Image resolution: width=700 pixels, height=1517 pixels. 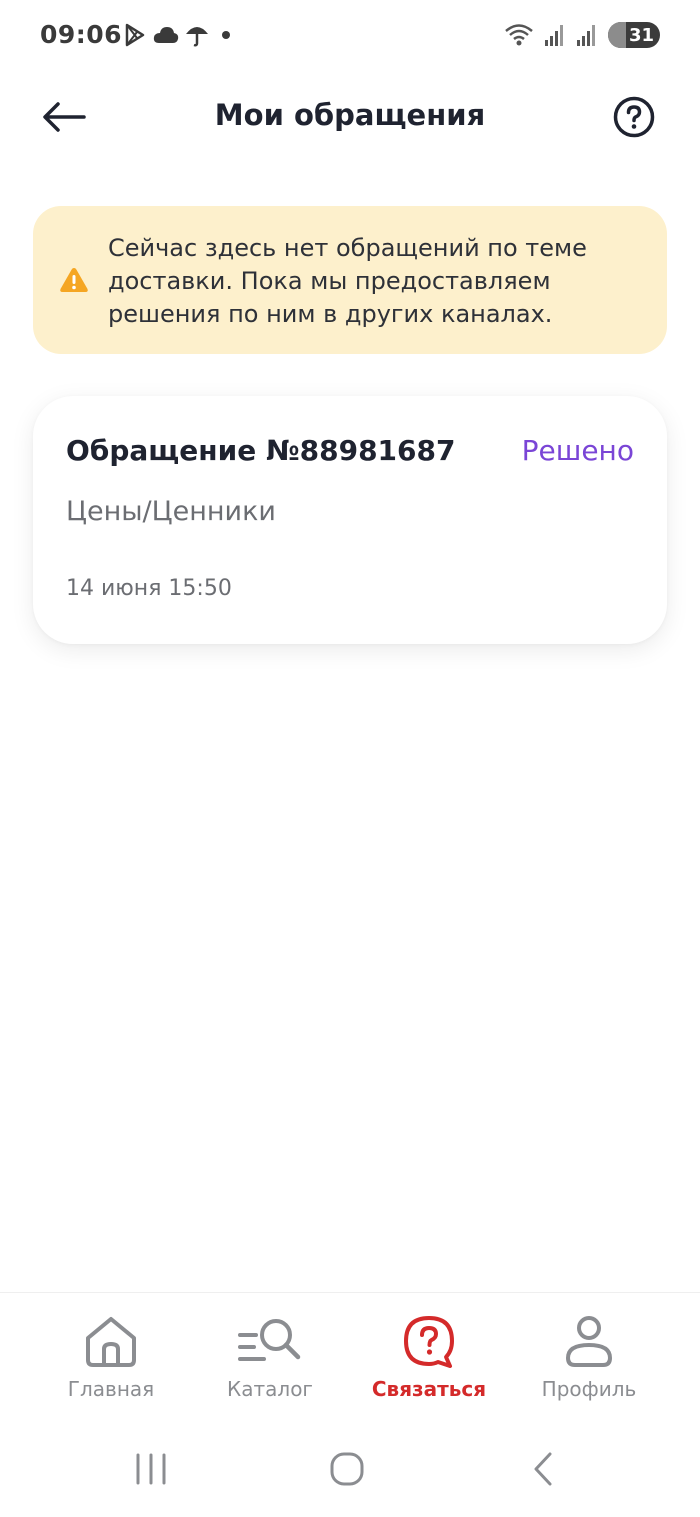 I want to click on recent-apps-icon, so click(x=151, y=1469).